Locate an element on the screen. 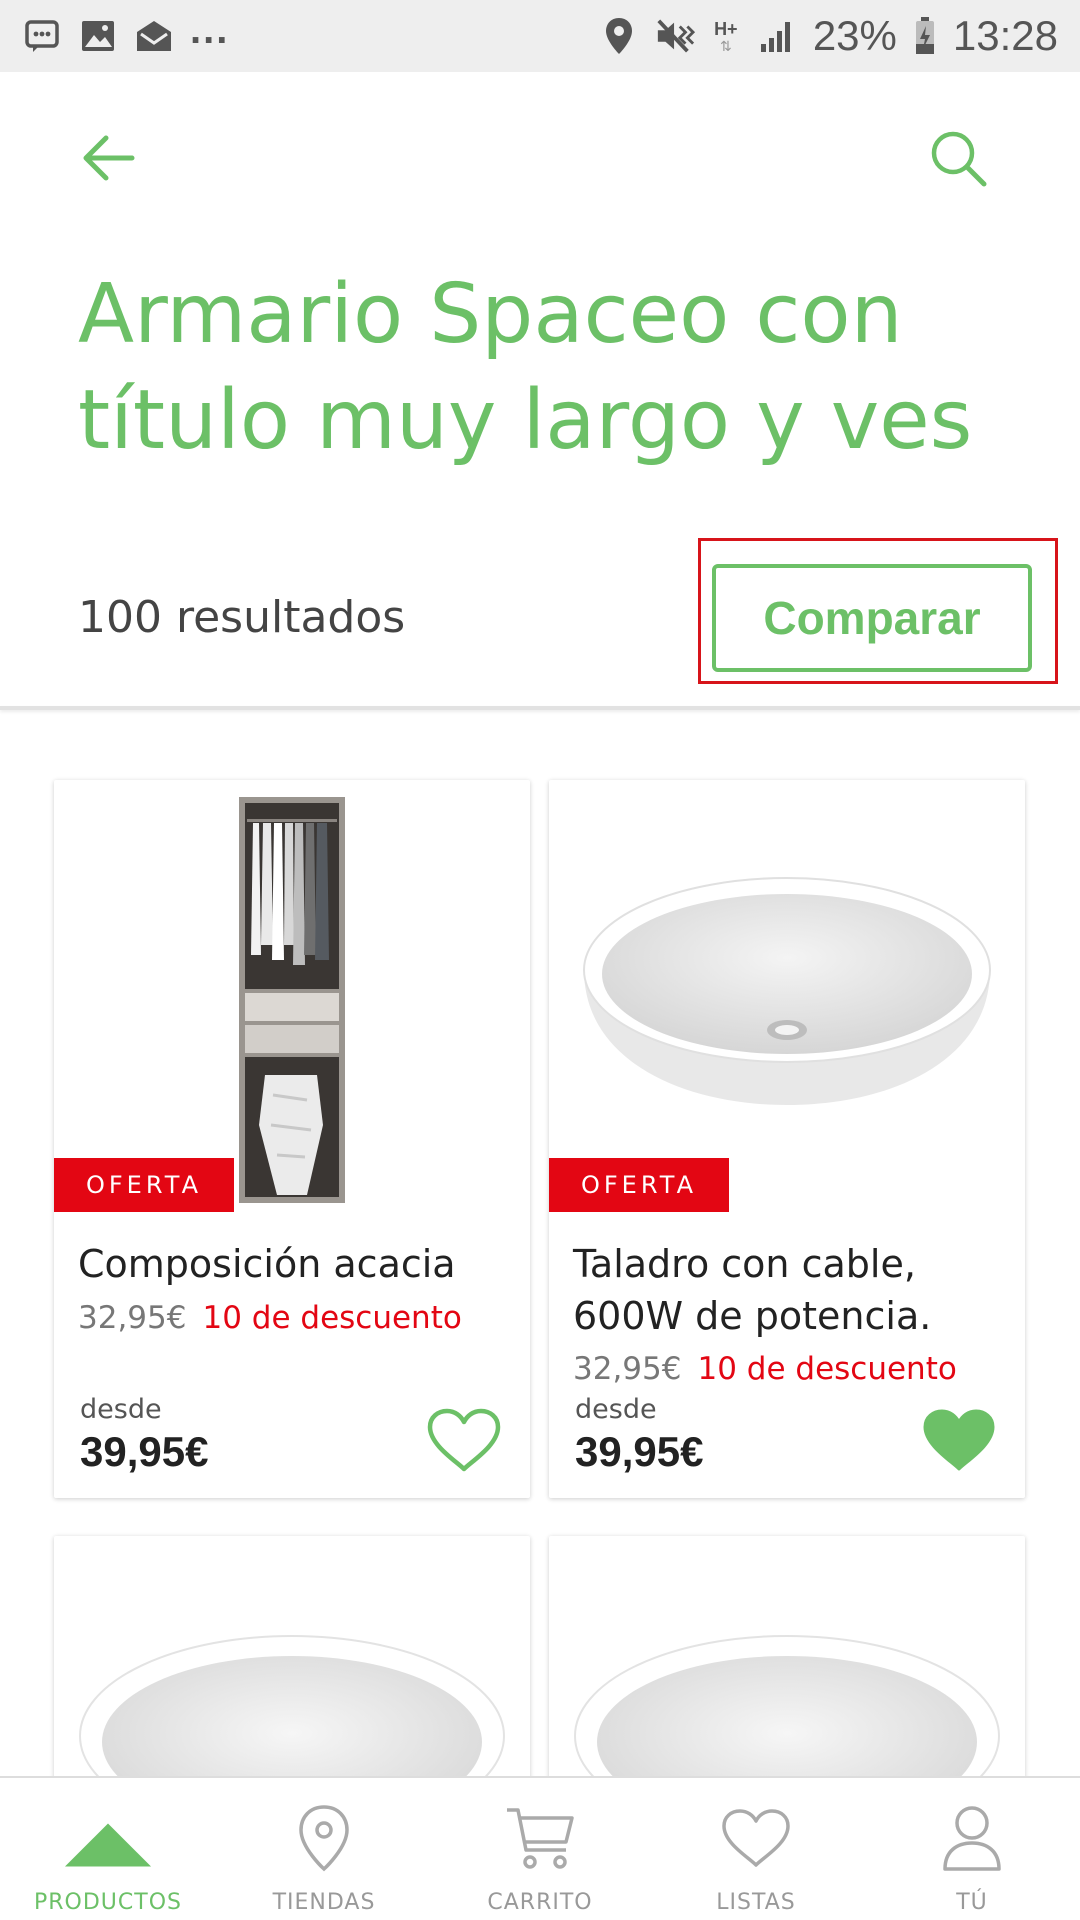 This screenshot has height=1920, width=1080. network-type-icon: H+ ⇅ is located at coordinates (726, 36).